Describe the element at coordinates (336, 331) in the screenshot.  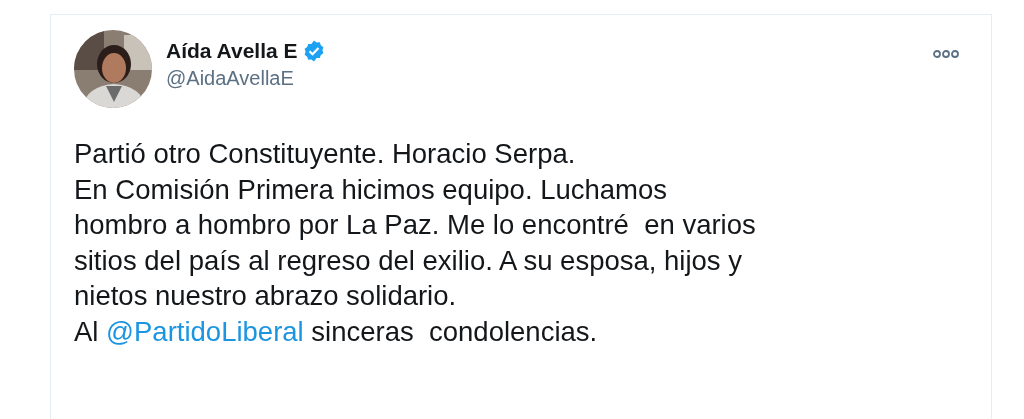
I see `tweet-text: Al @PartidoLiberal sinceras condolencias.` at that location.